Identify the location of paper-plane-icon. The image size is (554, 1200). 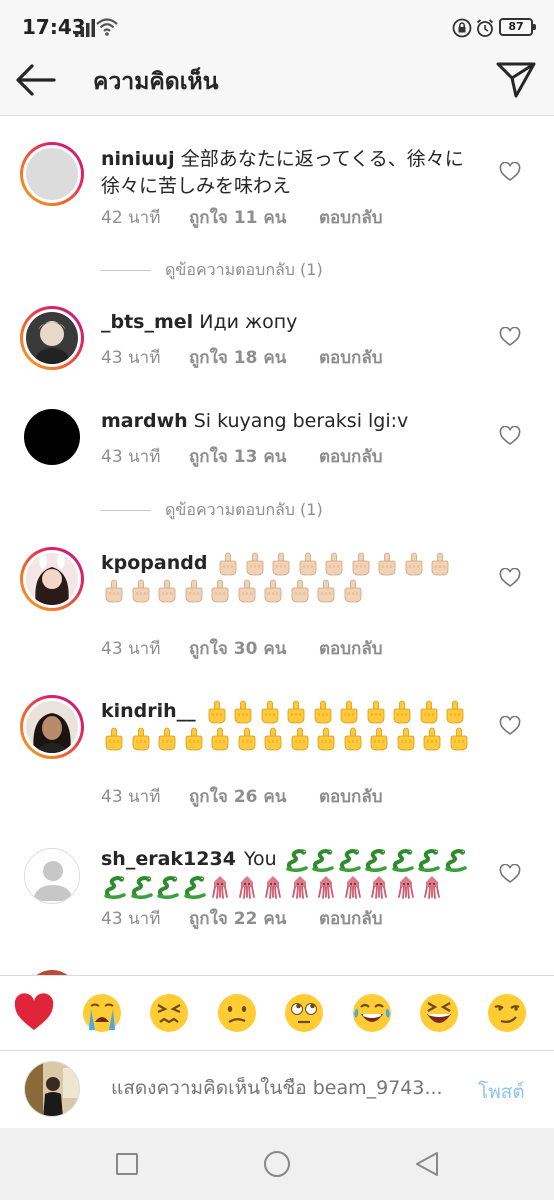
(516, 80).